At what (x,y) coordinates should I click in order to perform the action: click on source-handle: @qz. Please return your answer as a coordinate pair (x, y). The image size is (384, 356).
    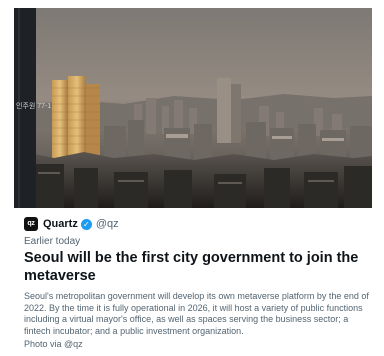
    Looking at the image, I should click on (107, 224).